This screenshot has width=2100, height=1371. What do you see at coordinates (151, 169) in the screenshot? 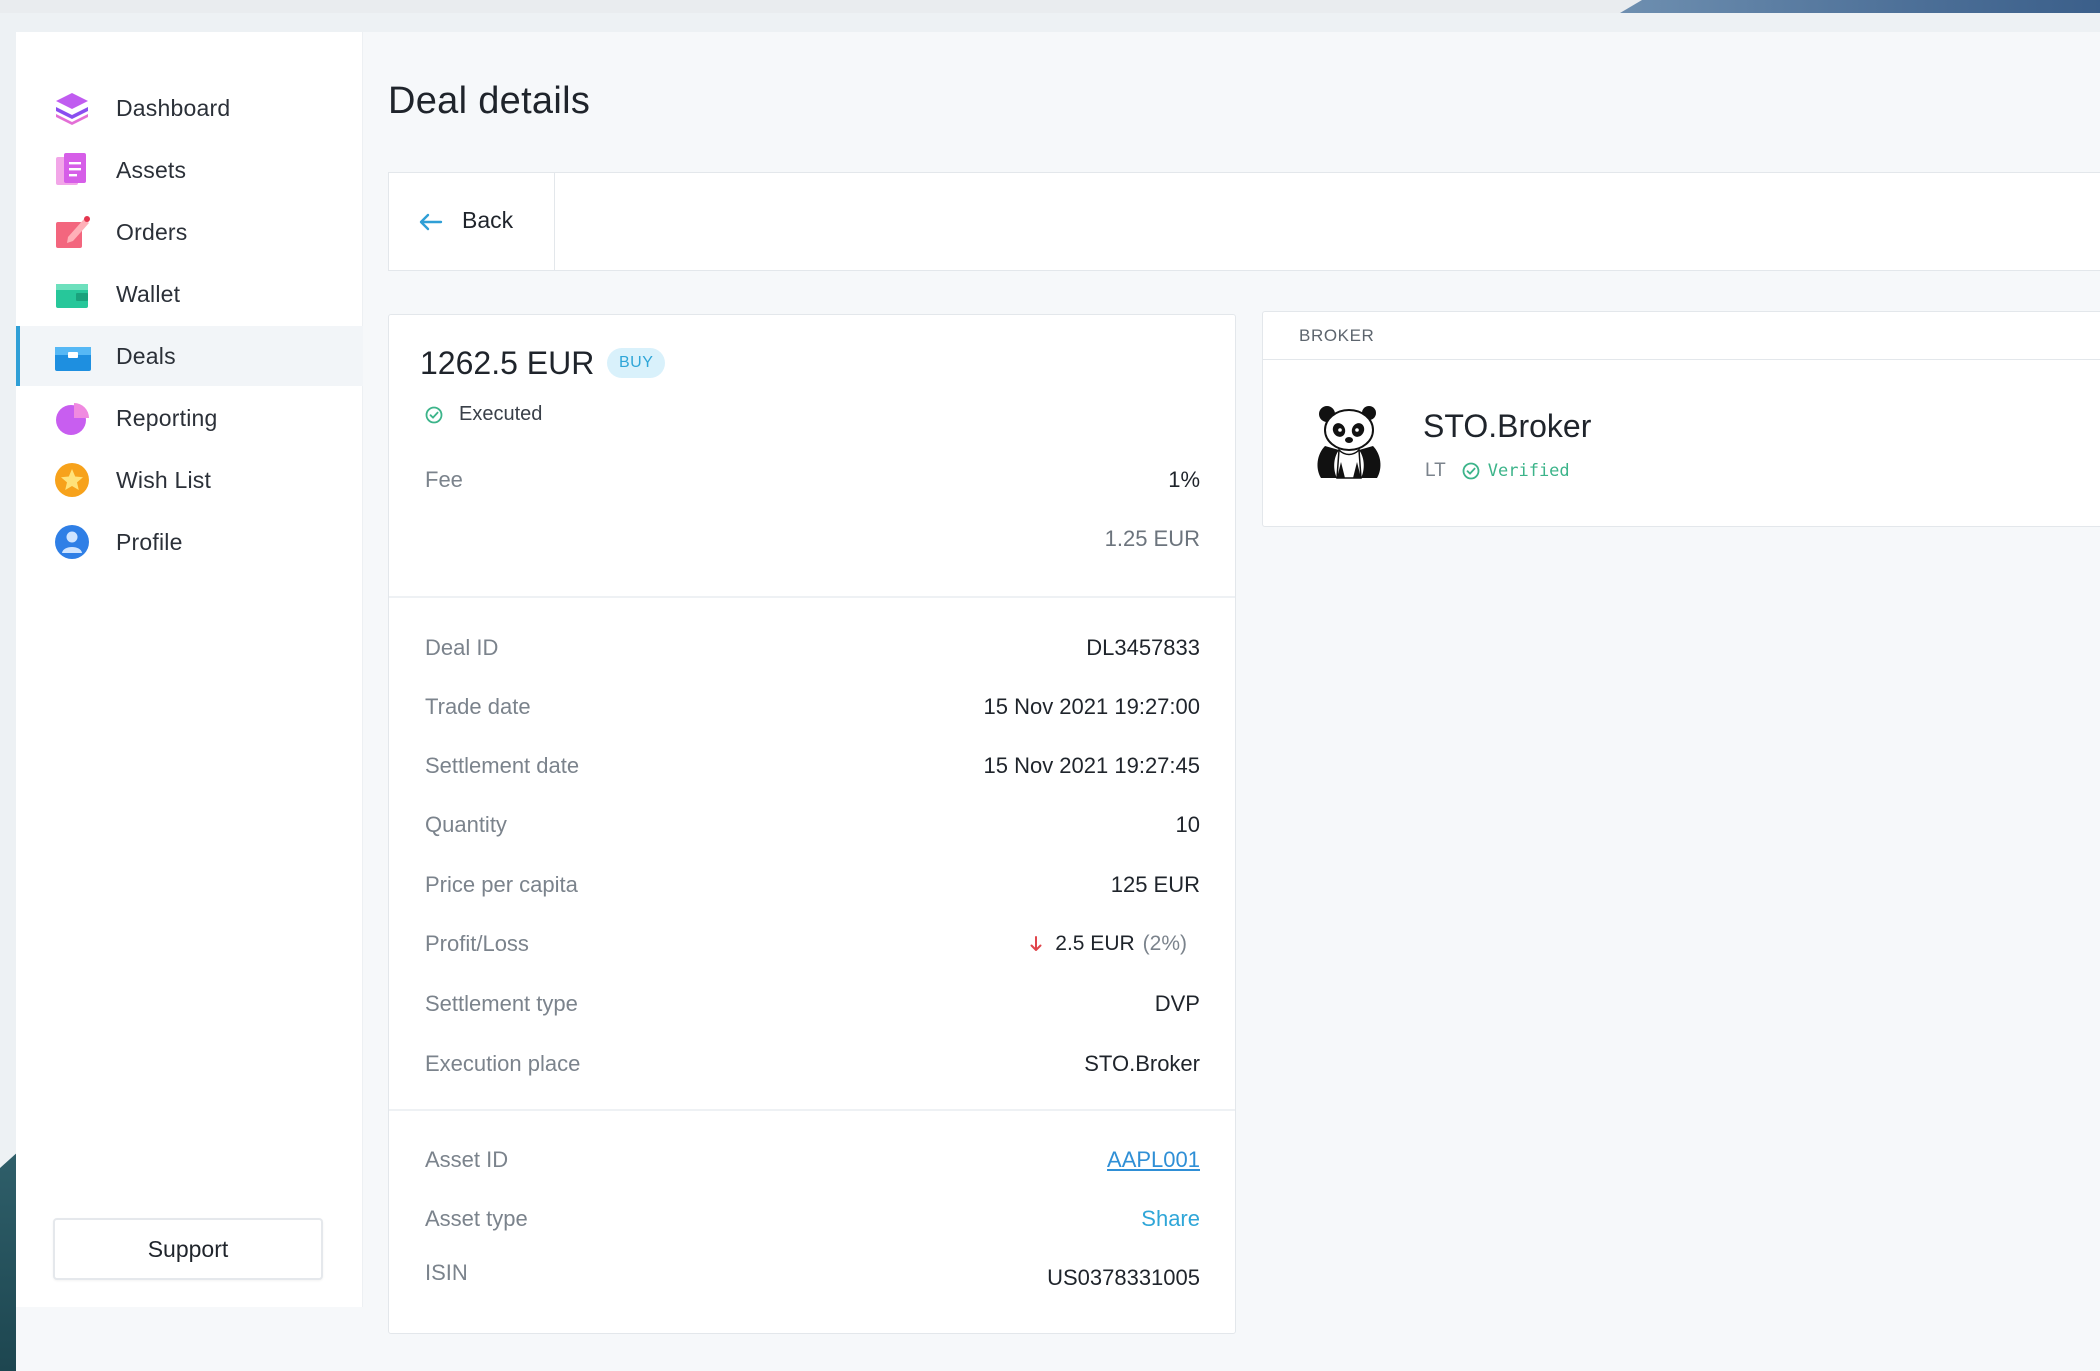
I see `sidebar-item-label: Assets` at bounding box center [151, 169].